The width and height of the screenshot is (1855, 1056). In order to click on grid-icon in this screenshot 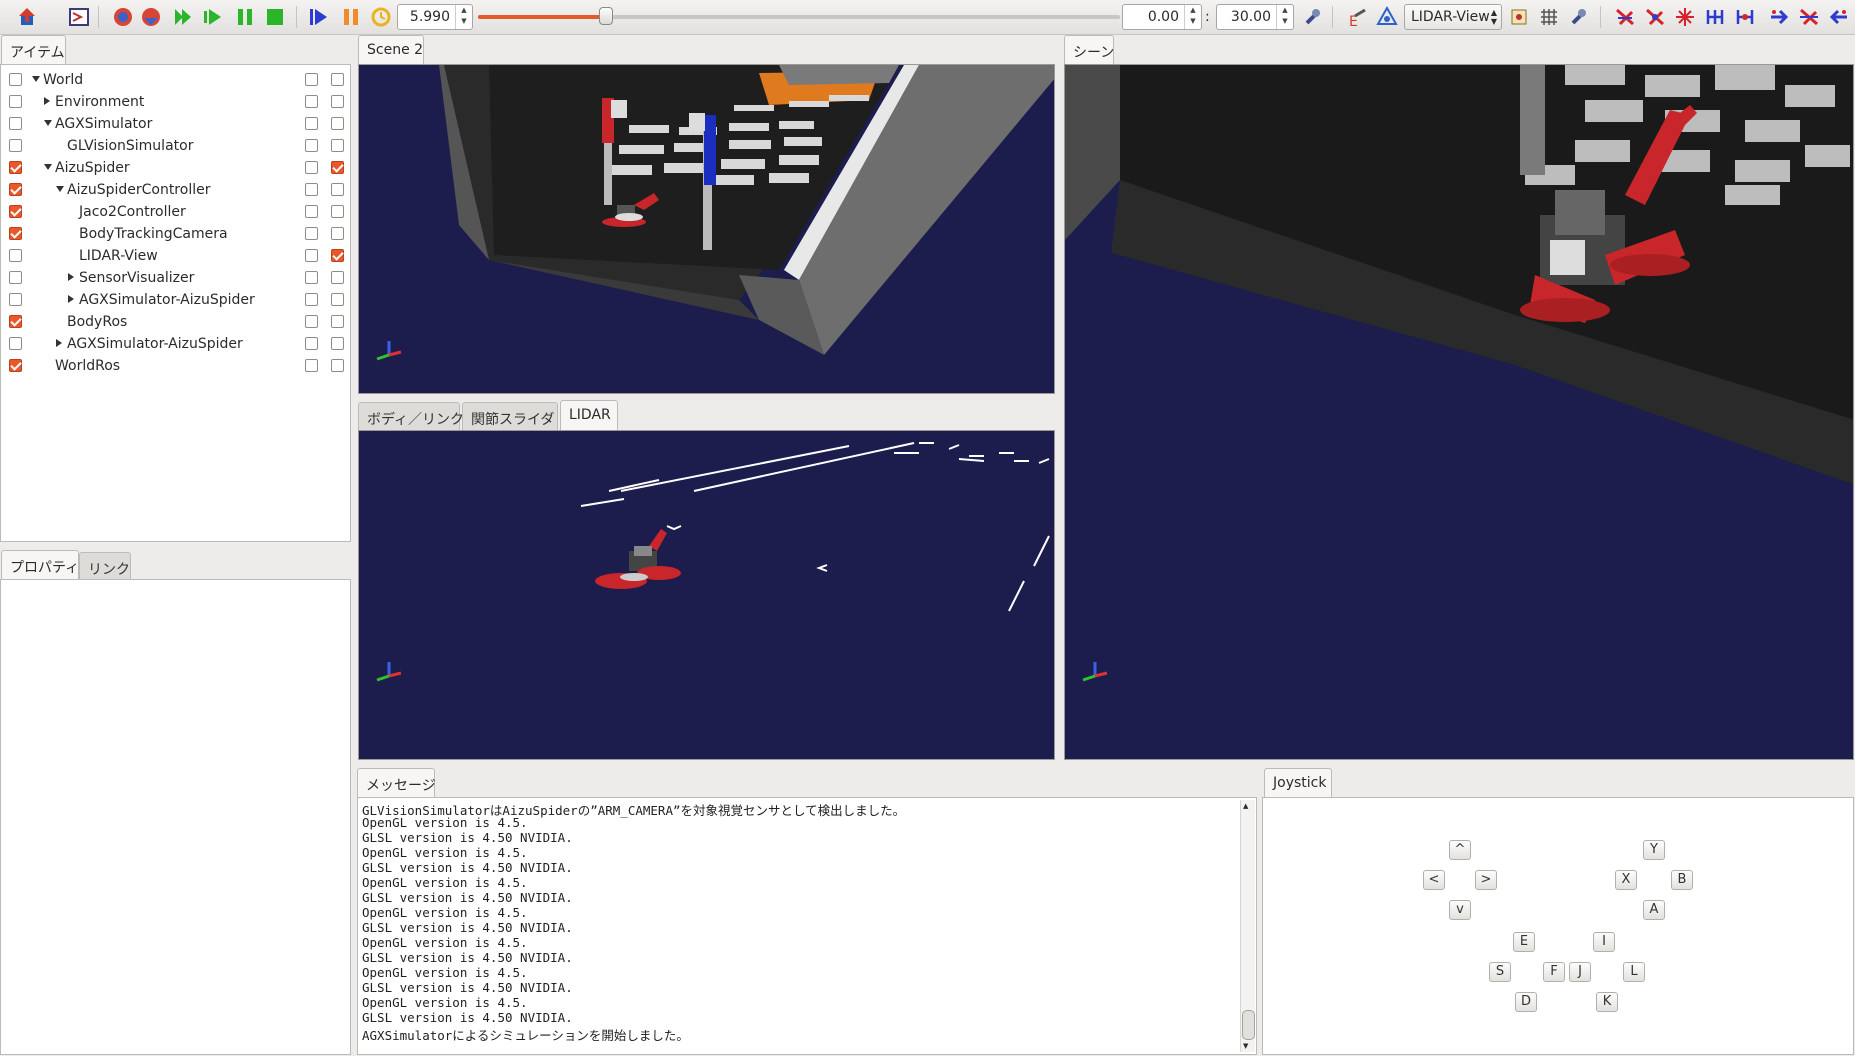, I will do `click(1549, 17)`.